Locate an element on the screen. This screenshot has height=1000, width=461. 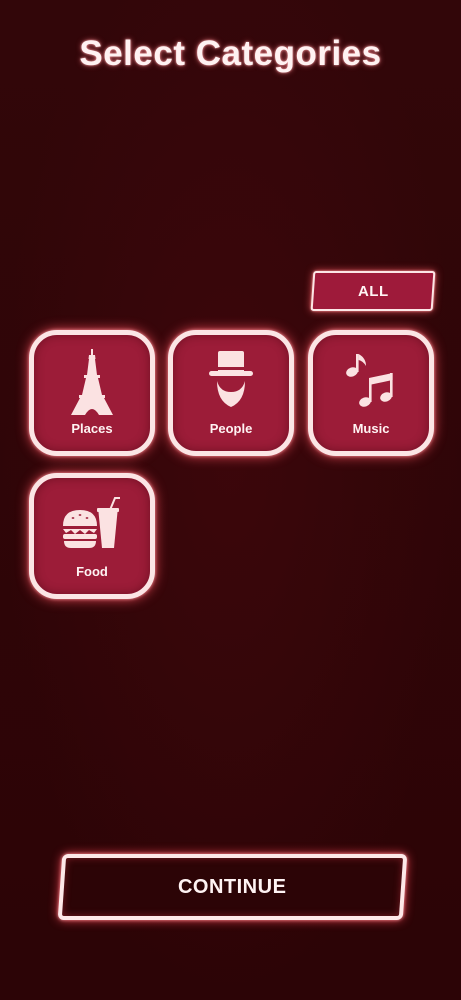
select-all-button: ALL is located at coordinates (373, 291).